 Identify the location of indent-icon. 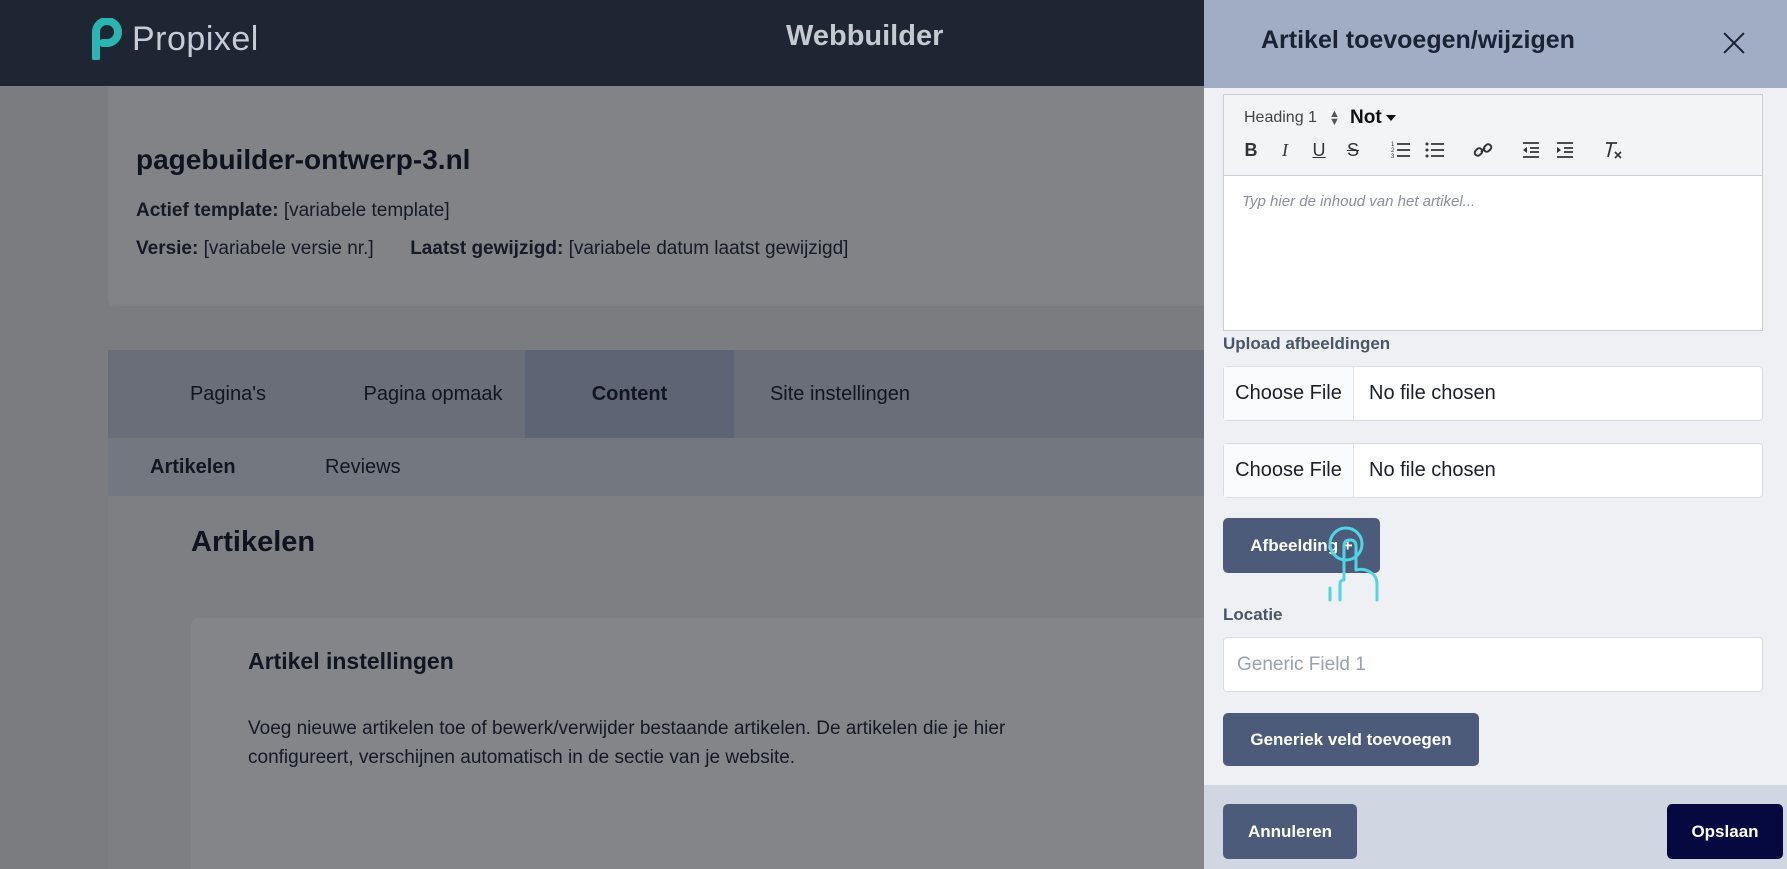
(1565, 150).